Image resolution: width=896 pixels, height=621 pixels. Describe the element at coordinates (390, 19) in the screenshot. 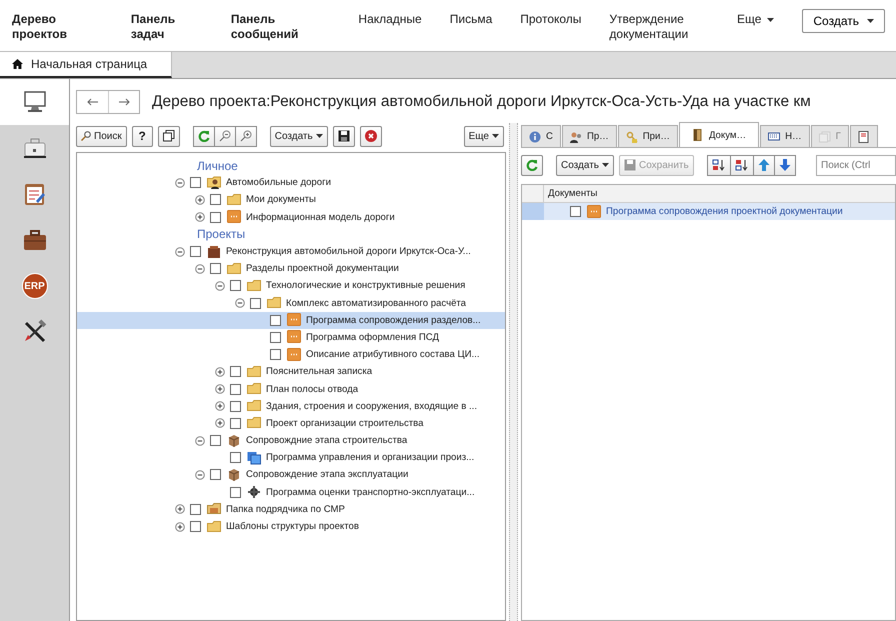

I see `menu-item: Накладные` at that location.